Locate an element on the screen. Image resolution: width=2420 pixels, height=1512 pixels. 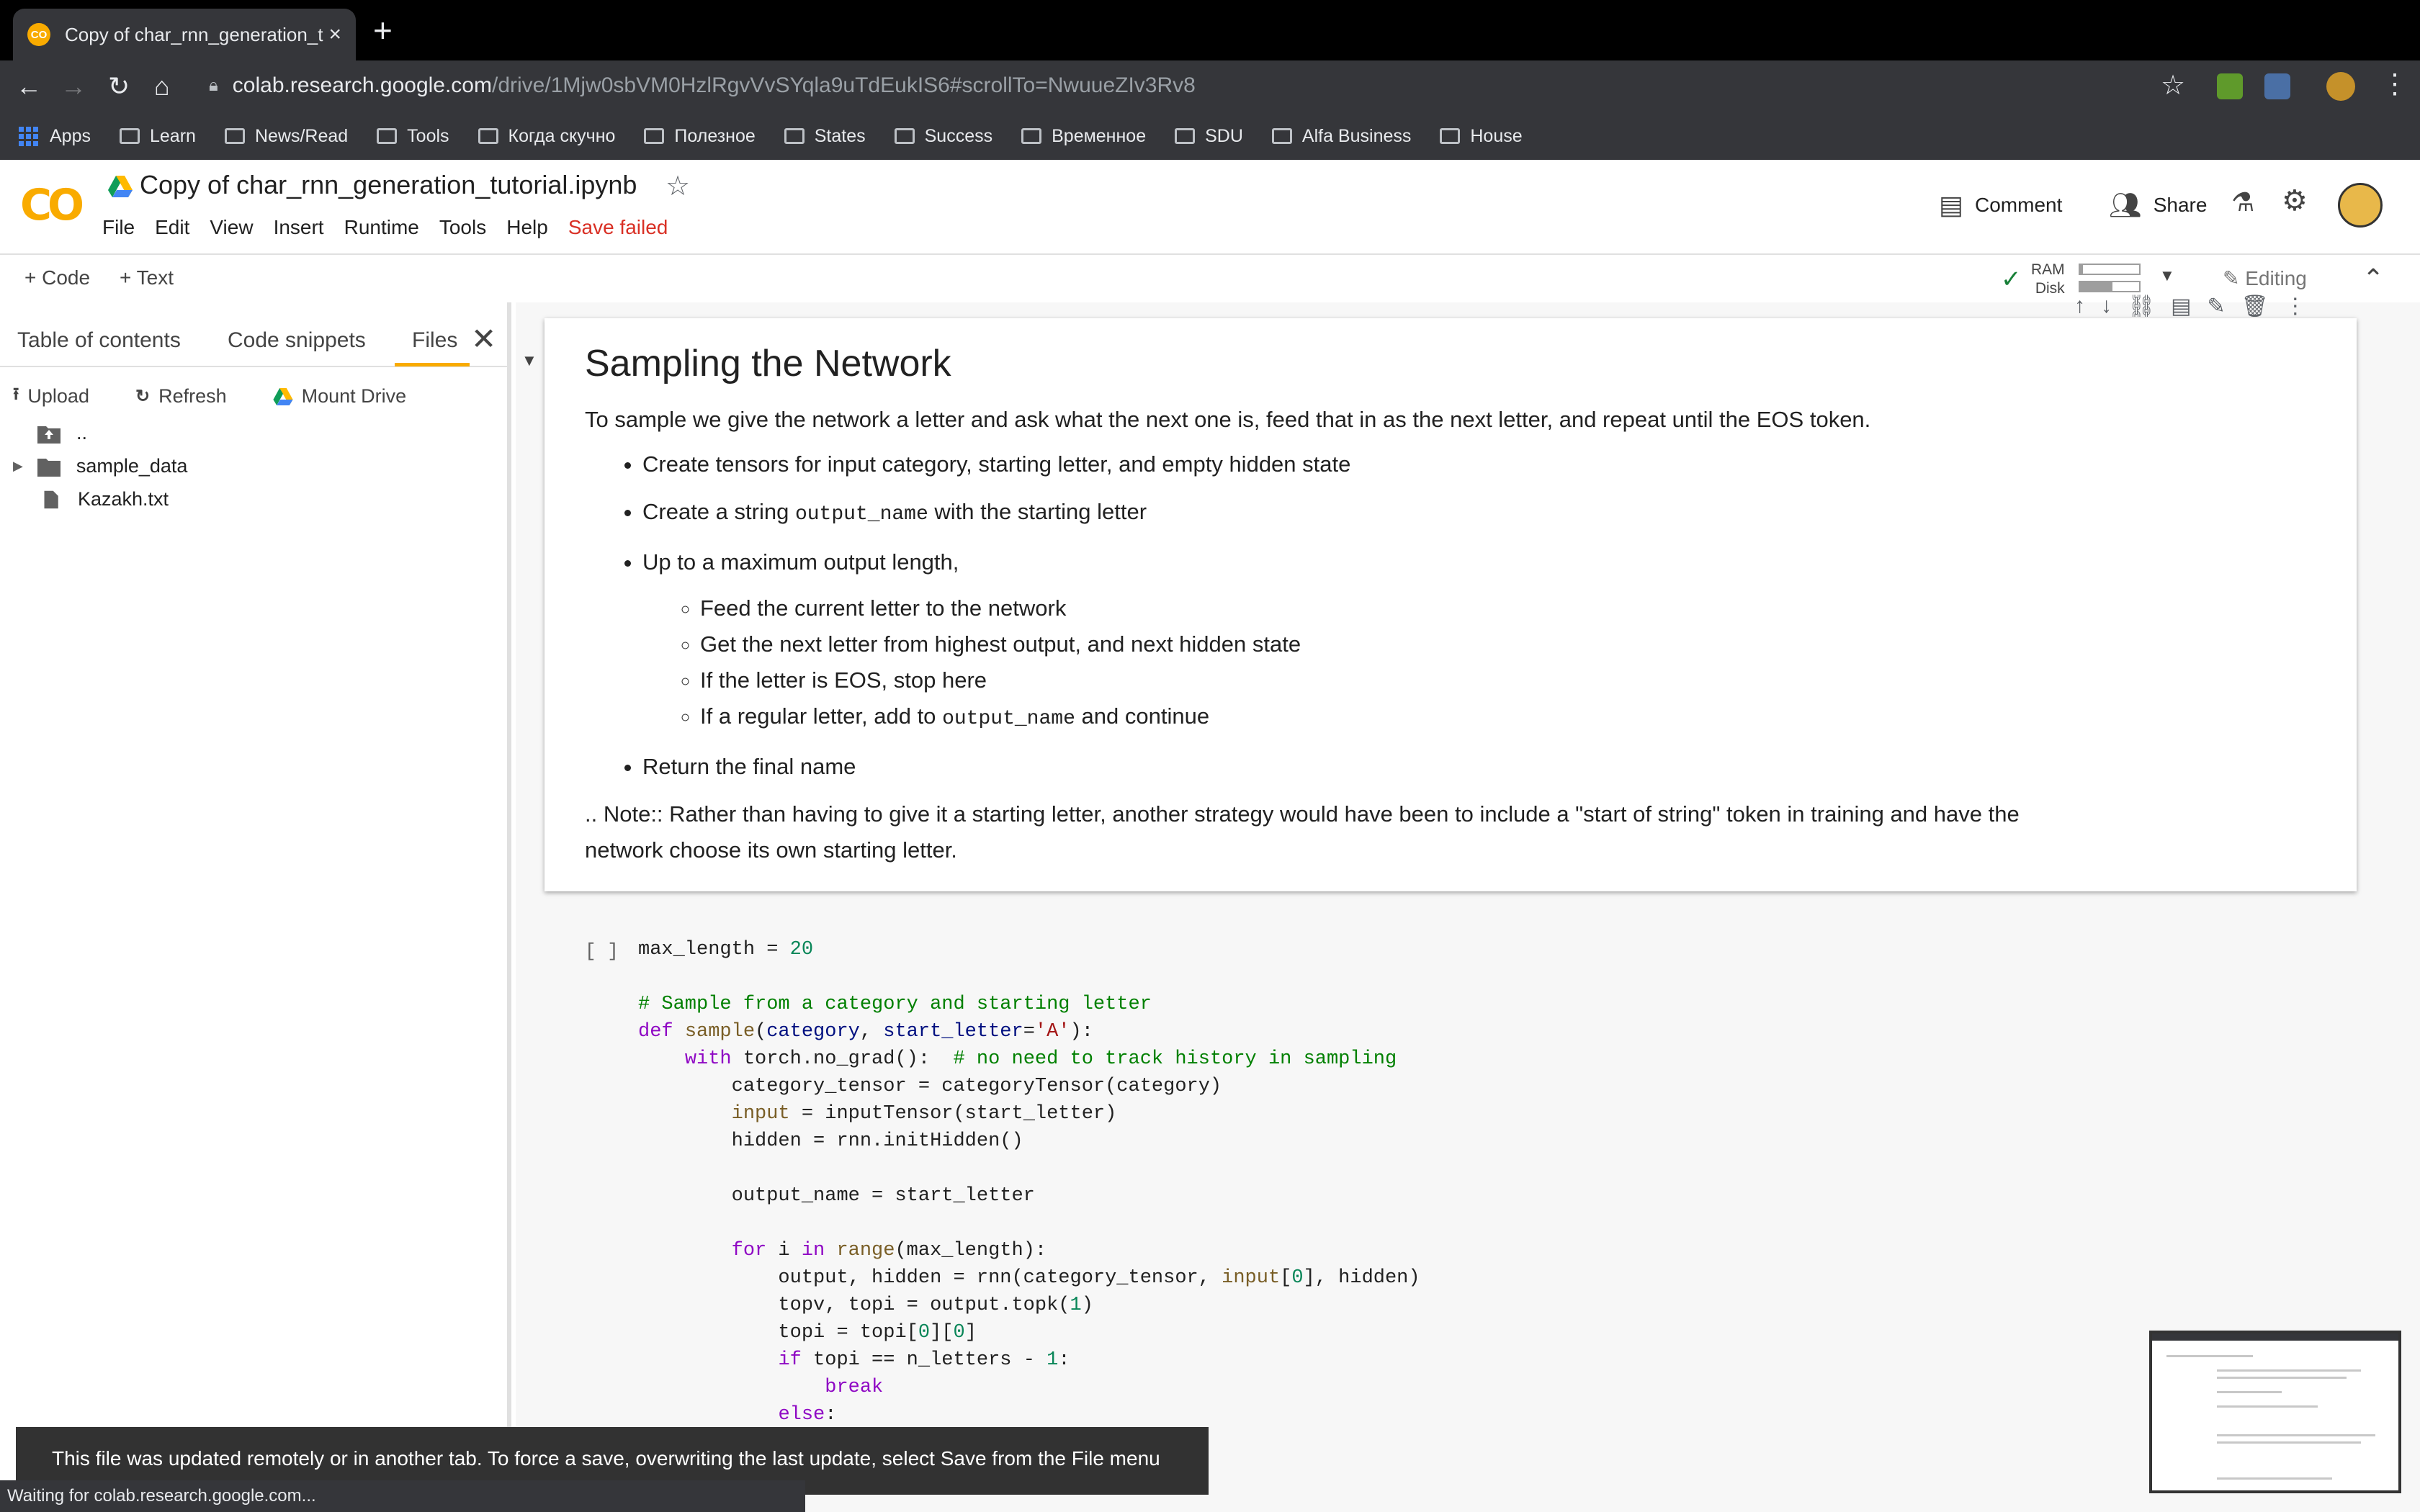
sidebar-tabs: Table of contents Code snippets Files ✕ is located at coordinates (253, 334).